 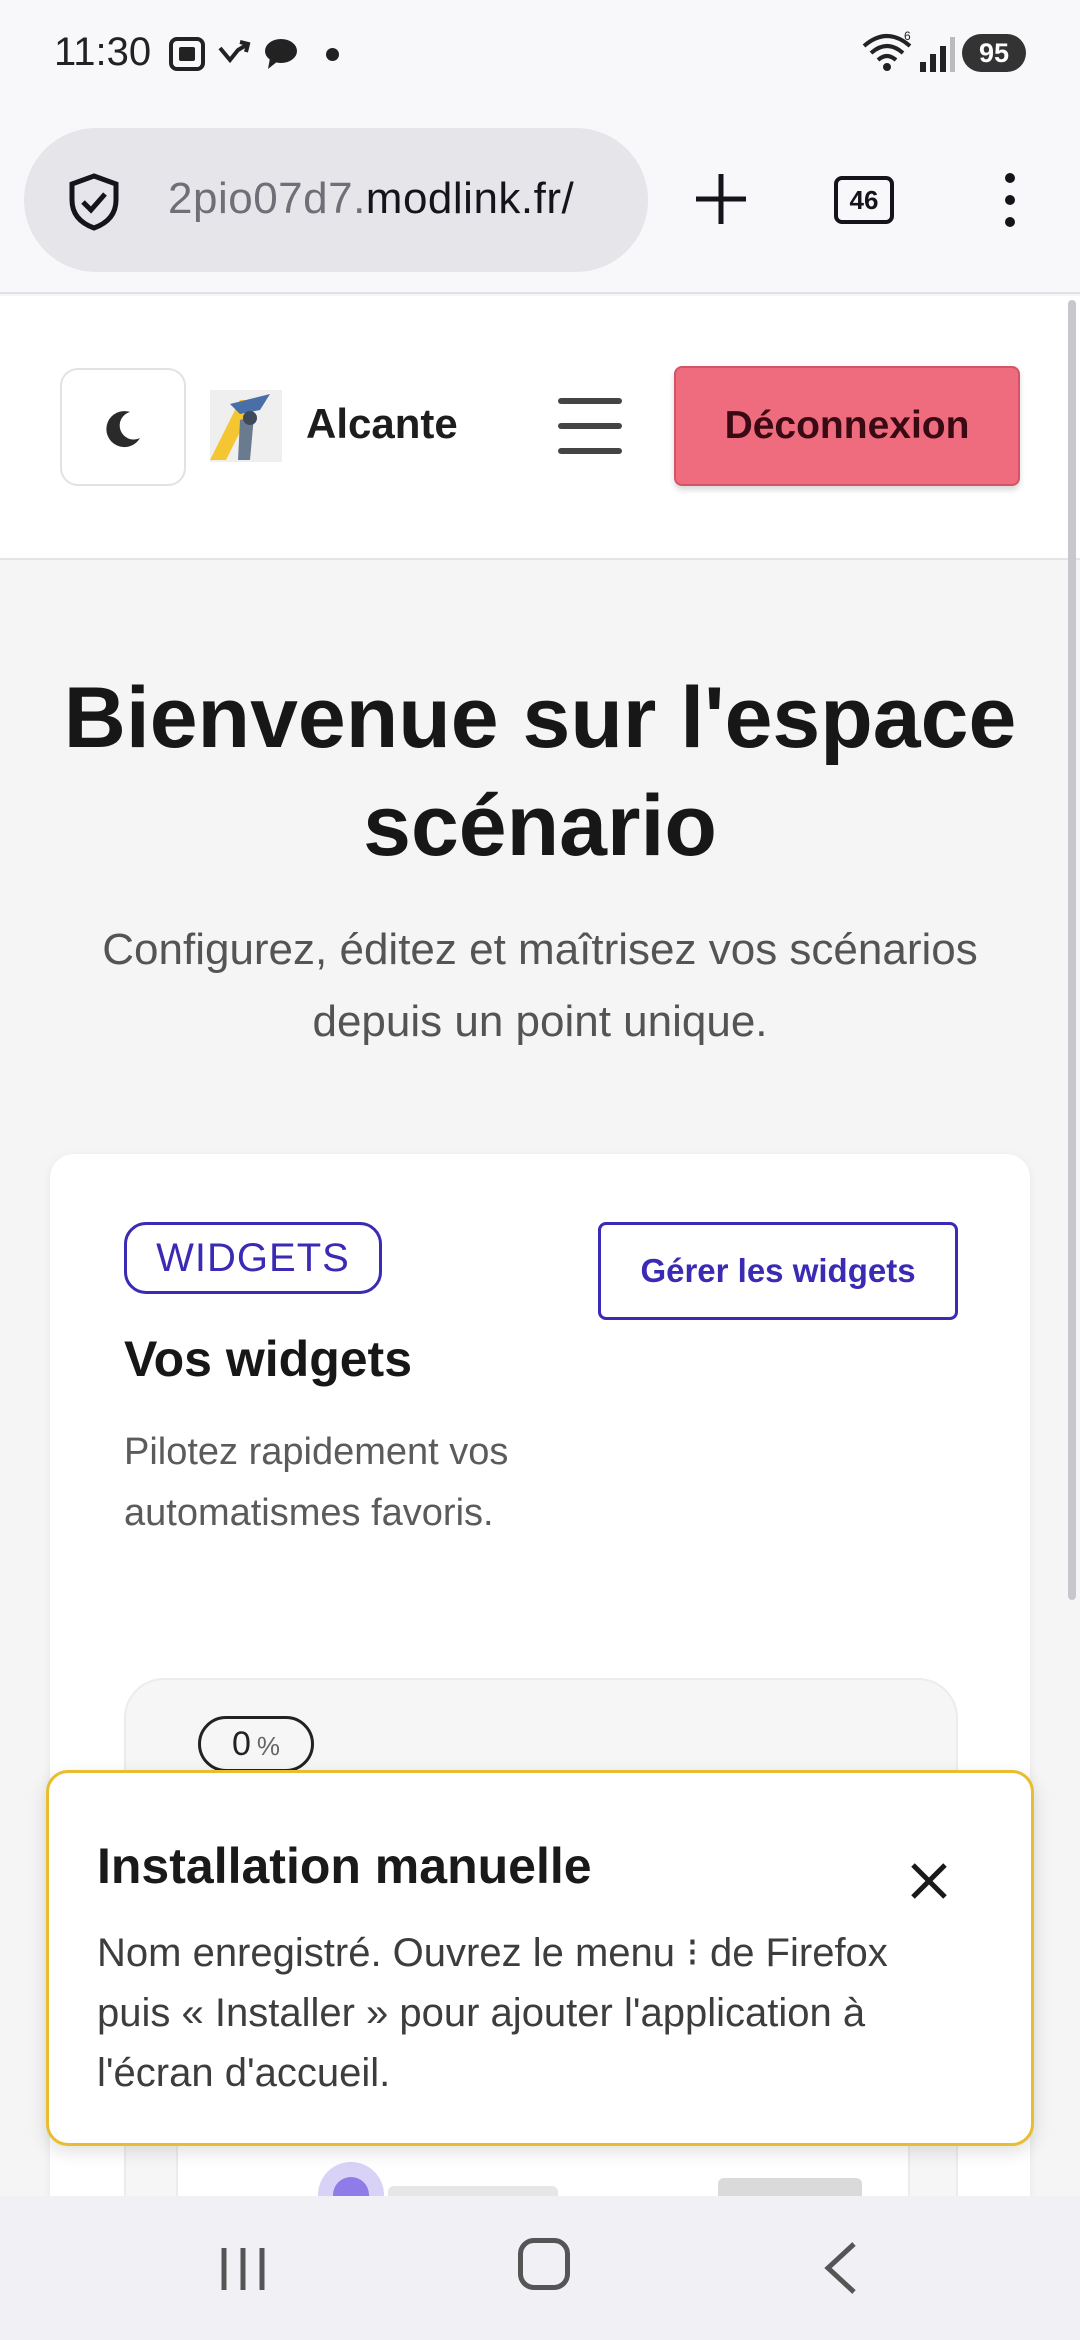 I want to click on theme-toggle-button, so click(x=123, y=427).